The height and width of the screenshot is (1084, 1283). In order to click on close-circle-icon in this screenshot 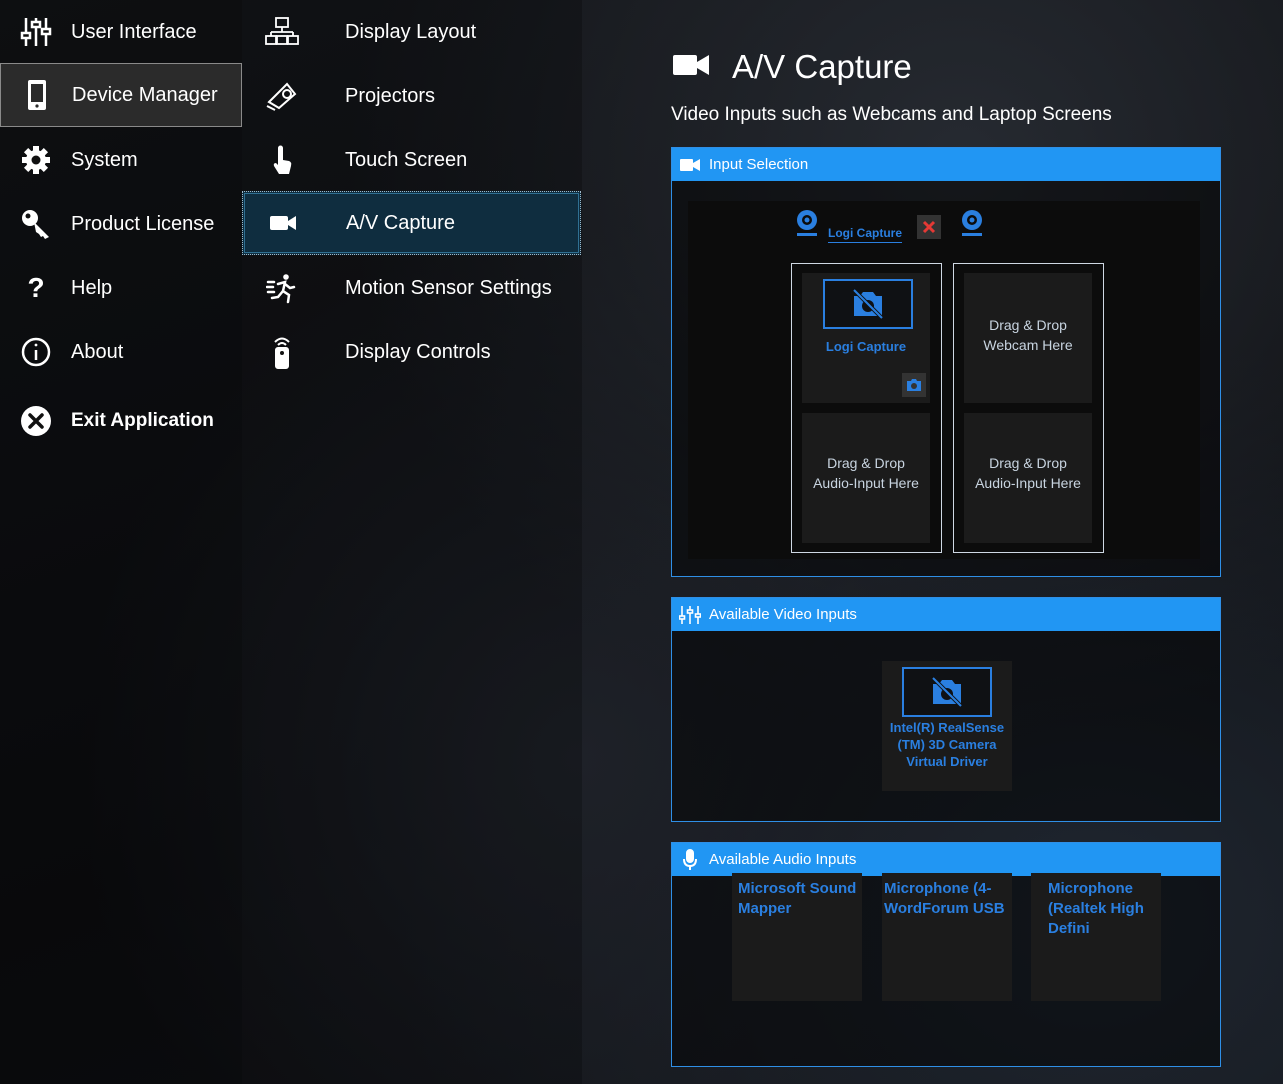, I will do `click(36, 421)`.